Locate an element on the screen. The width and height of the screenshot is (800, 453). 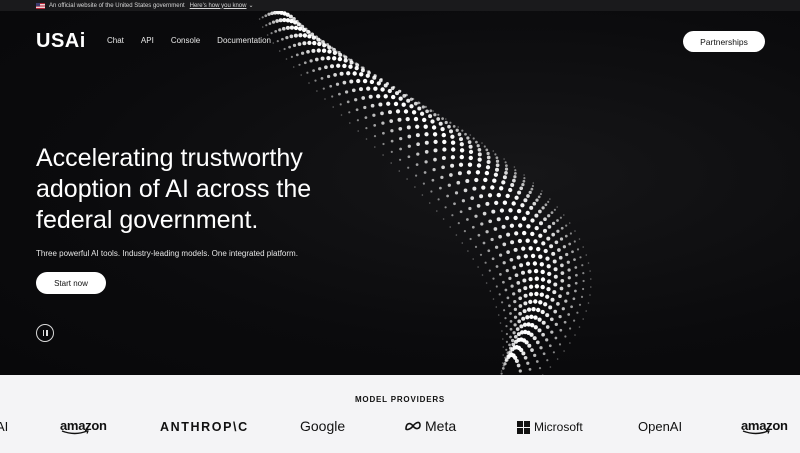
start-now-button: Start now is located at coordinates (71, 283).